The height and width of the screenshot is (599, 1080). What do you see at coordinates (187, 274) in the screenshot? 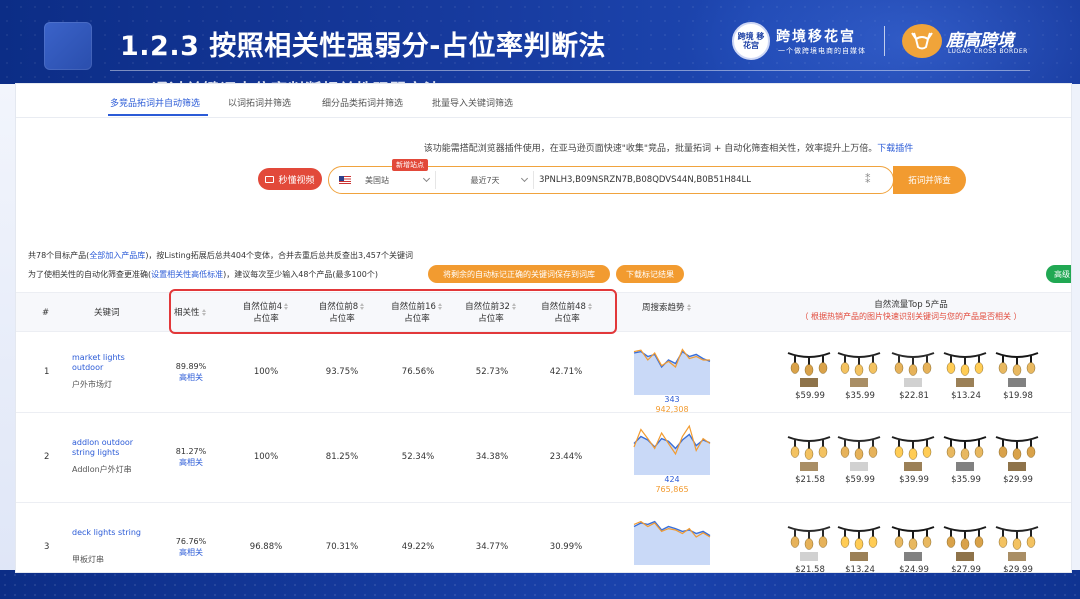
I see `relevance-standard-link: 设置相关性高低标准` at bounding box center [187, 274].